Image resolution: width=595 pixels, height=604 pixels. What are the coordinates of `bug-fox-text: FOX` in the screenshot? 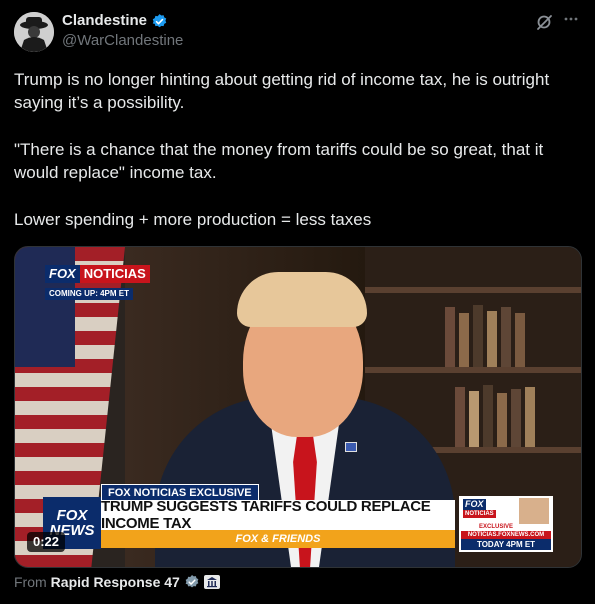 It's located at (62, 274).